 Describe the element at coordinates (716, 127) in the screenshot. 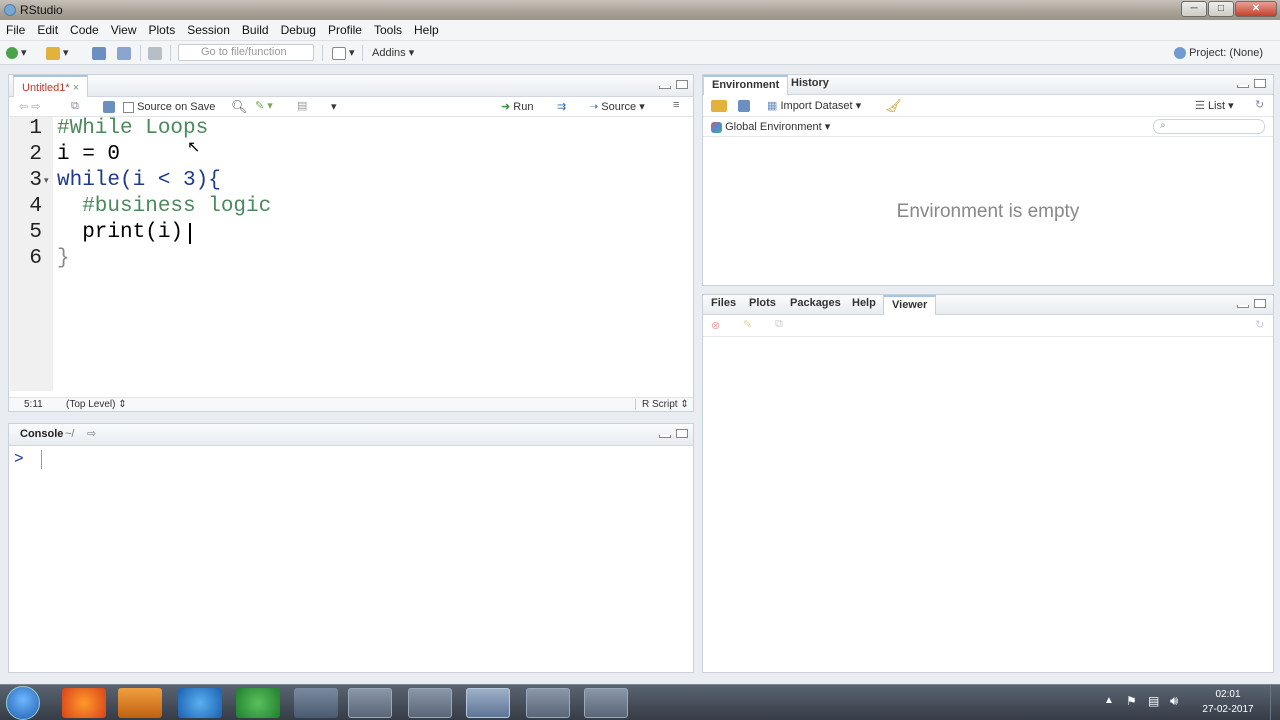

I see `environment-icon` at that location.